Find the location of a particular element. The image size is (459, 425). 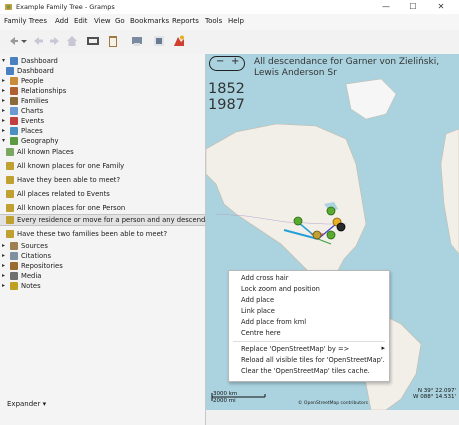

places-one-family-icon is located at coordinates (10, 166).